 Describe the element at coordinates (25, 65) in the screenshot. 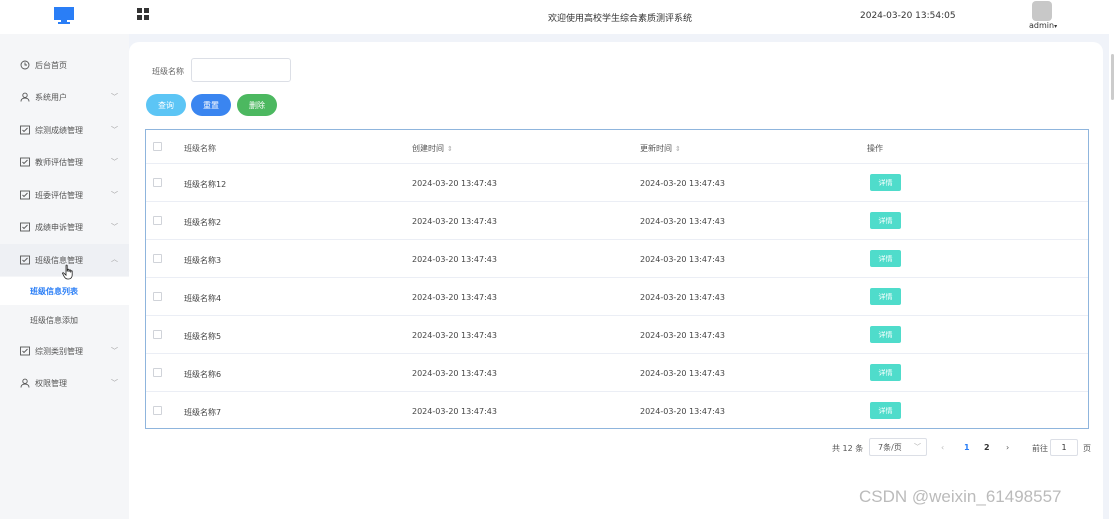

I see `clock-icon` at that location.